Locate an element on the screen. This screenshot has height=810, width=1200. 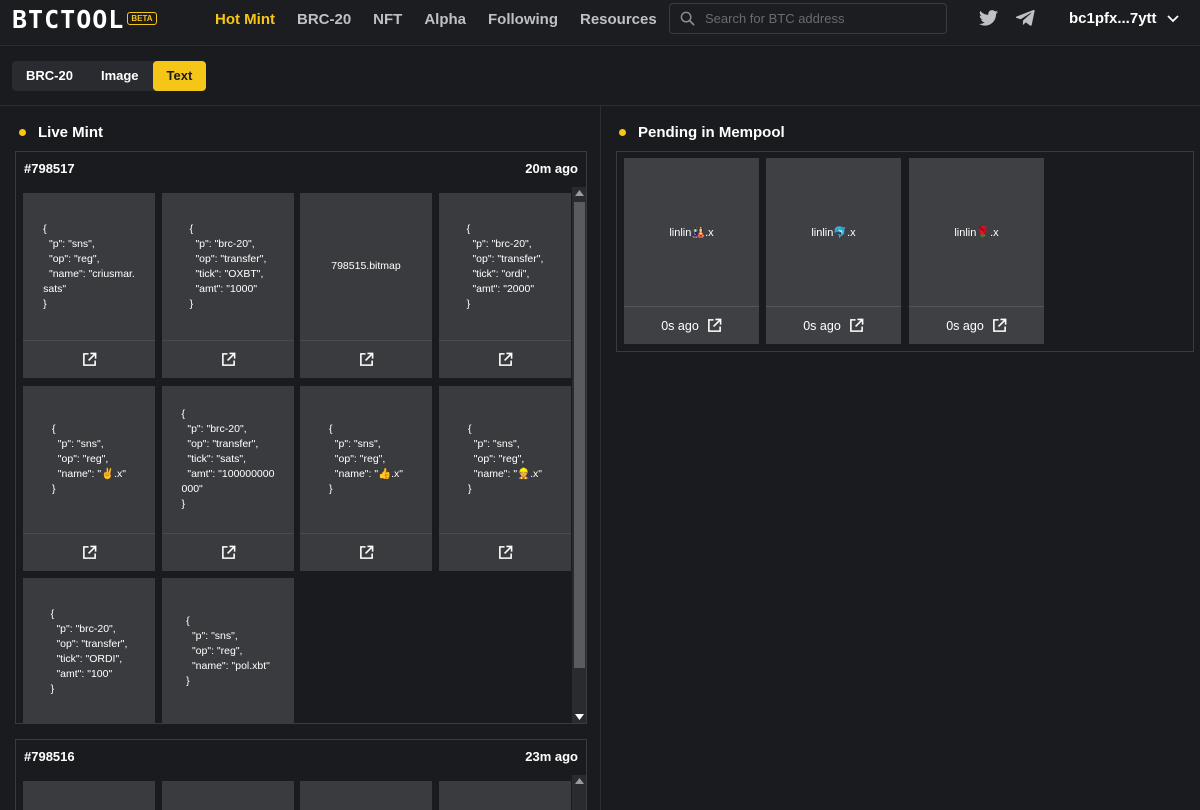
content-type-tabs: BRC-20 Image Text is located at coordinates (109, 76).